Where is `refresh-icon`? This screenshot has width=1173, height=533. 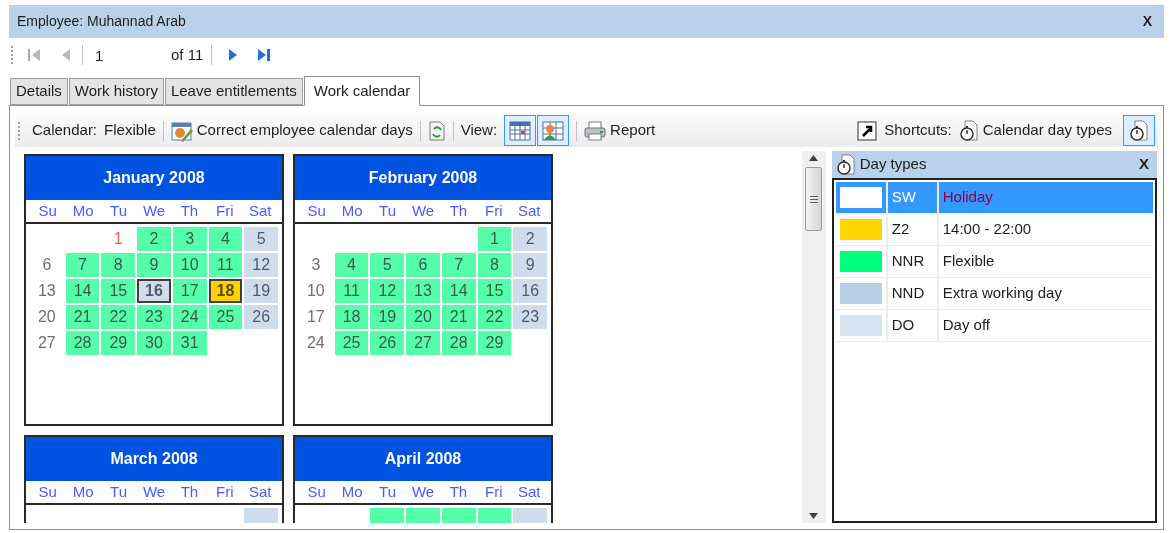 refresh-icon is located at coordinates (436, 130).